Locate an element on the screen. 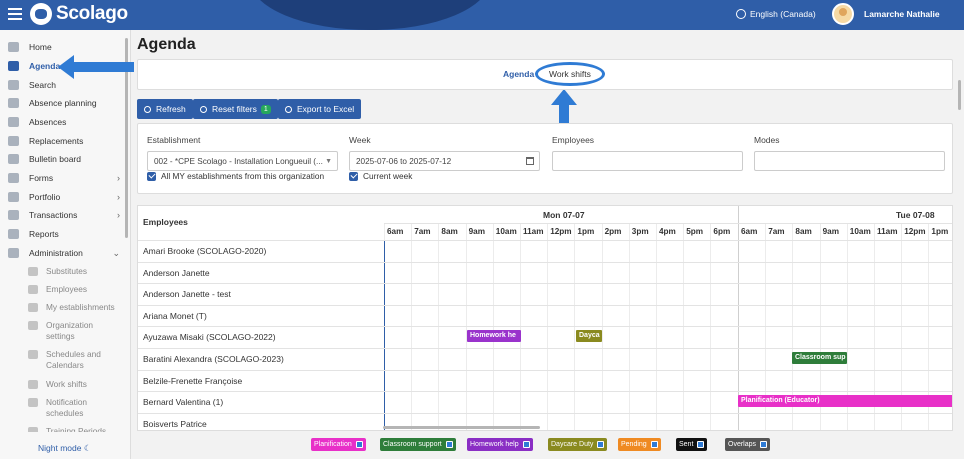 This screenshot has height=459, width=964. employees-input is located at coordinates (647, 161).